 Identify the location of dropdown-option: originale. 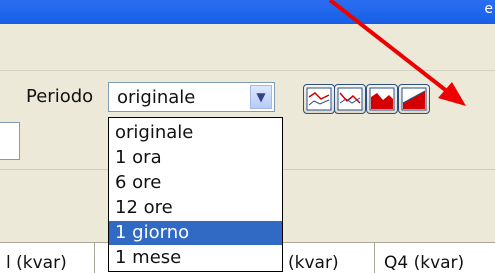
(195, 133).